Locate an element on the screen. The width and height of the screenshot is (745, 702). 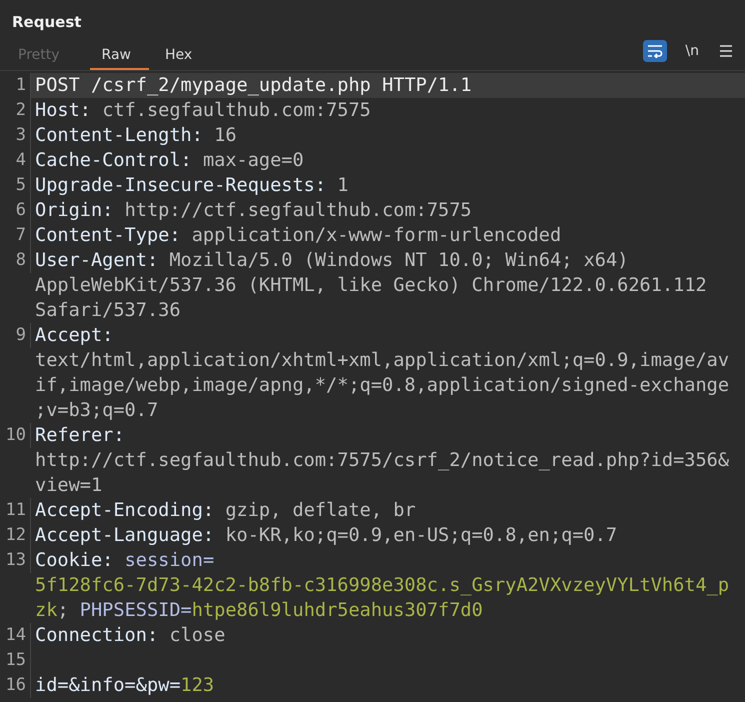
line-number: 2 is located at coordinates (15, 110).